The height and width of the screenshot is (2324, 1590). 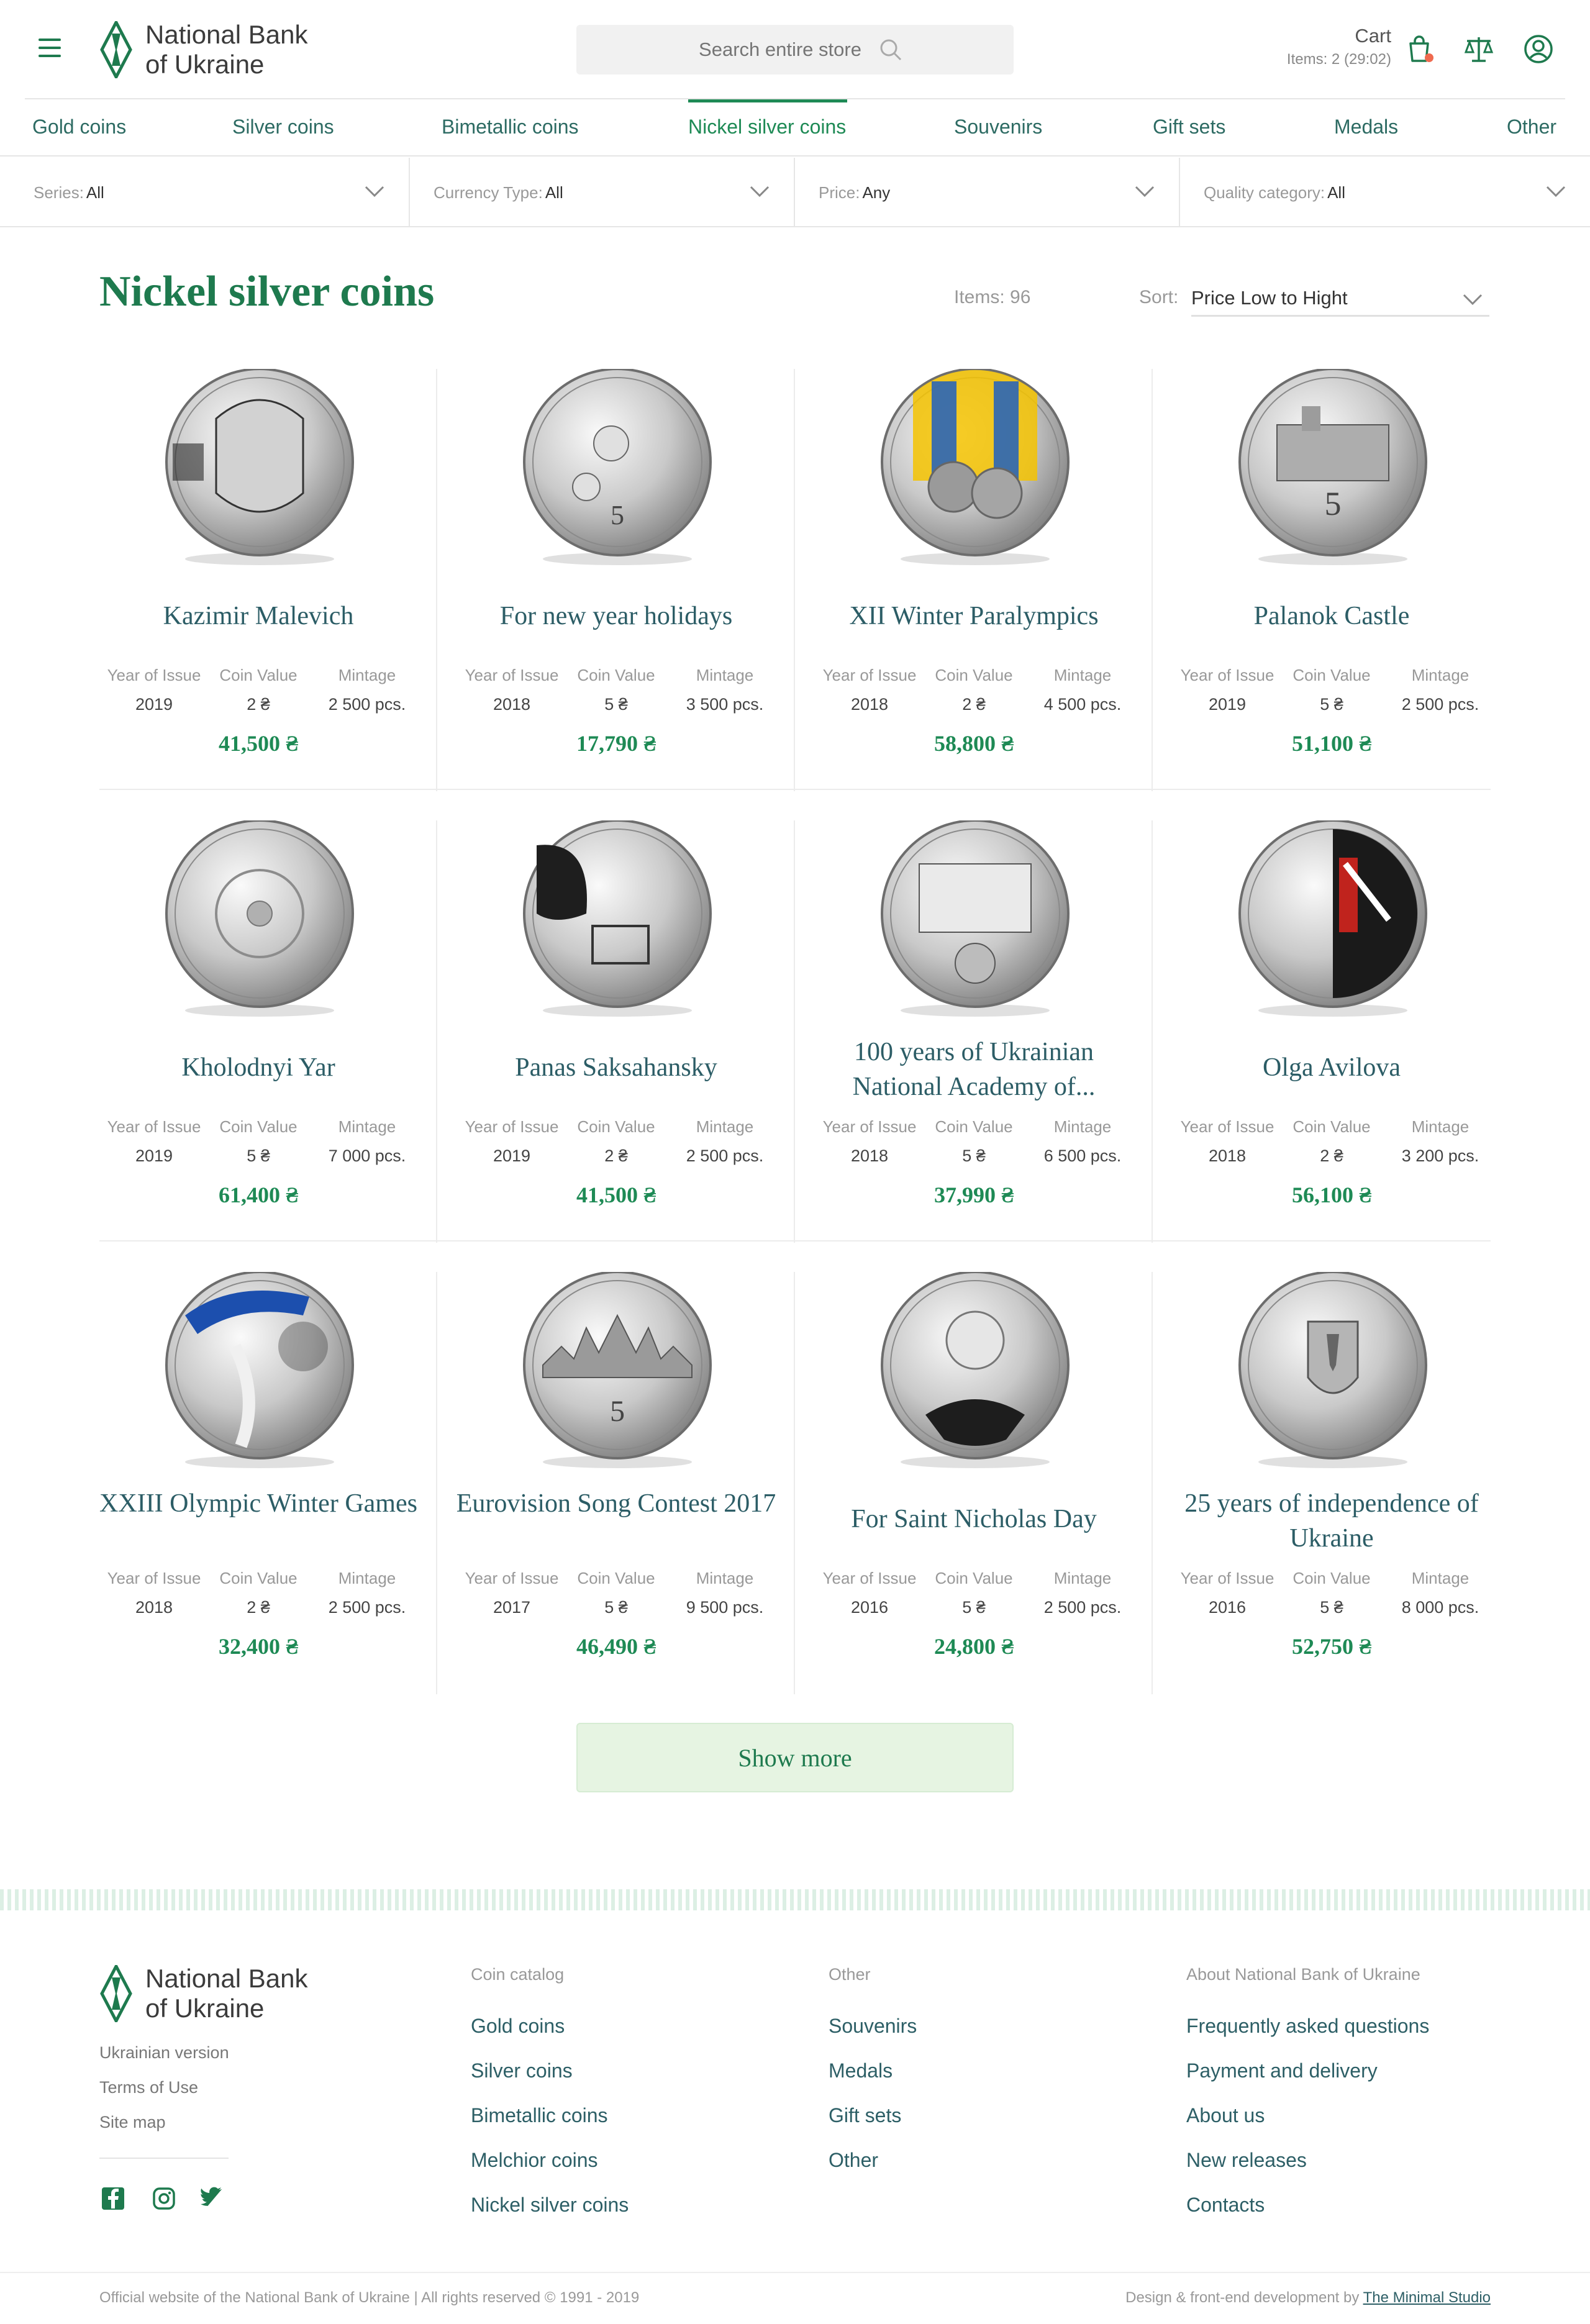 I want to click on grid-row-divider, so click(x=795, y=790).